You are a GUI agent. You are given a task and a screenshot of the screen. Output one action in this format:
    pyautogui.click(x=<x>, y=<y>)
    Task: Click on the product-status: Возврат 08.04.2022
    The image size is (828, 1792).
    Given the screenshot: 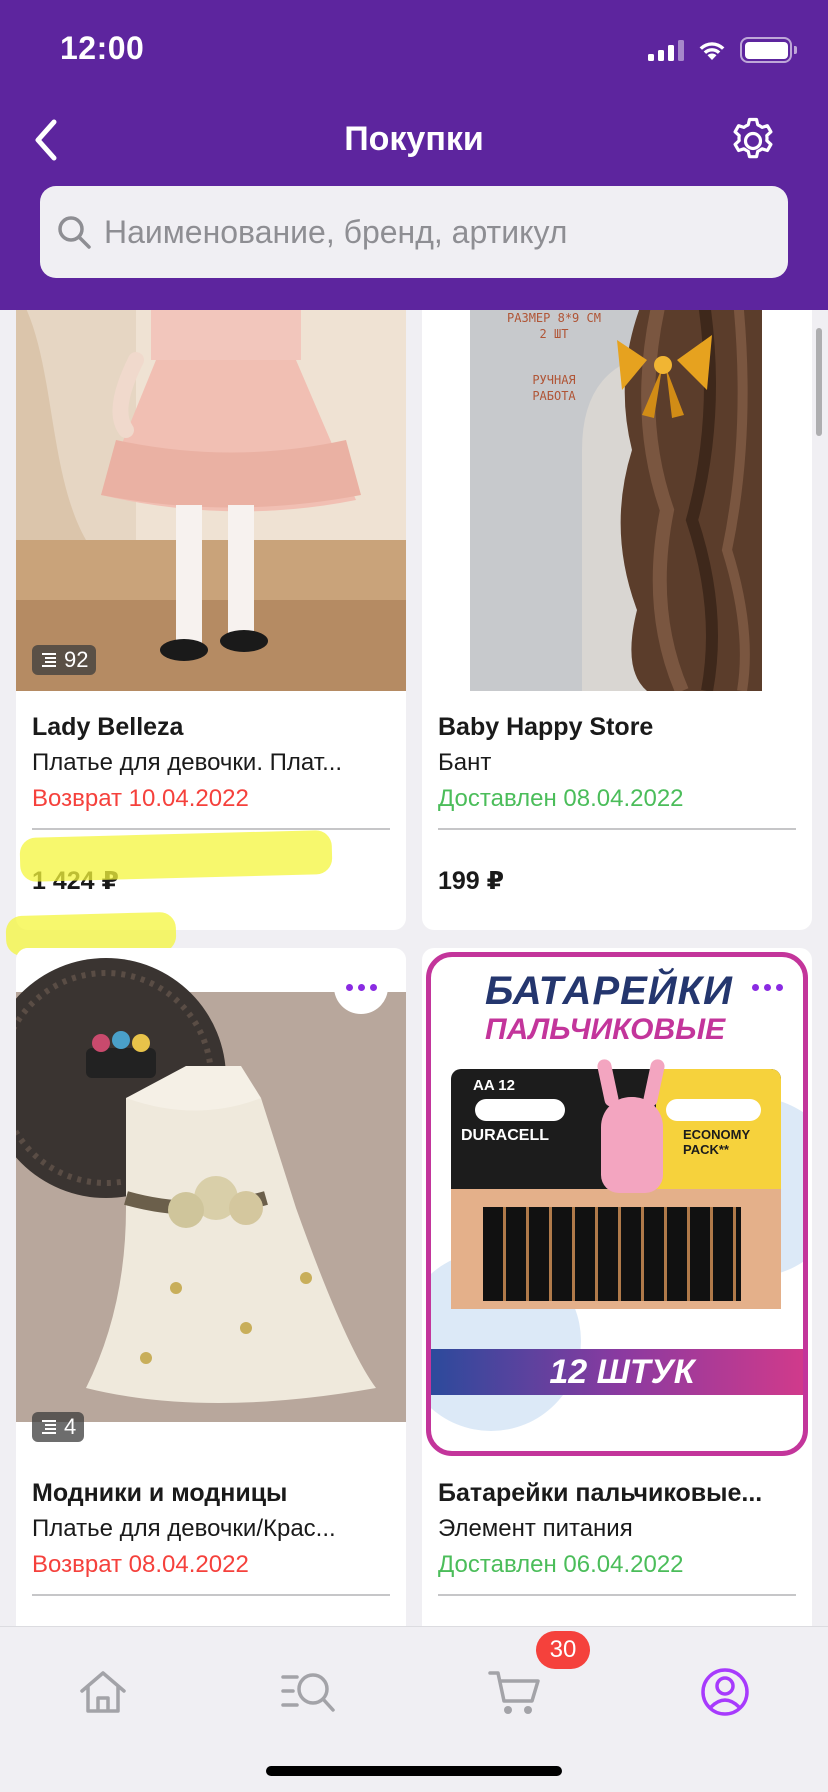 What is the action you would take?
    pyautogui.click(x=140, y=1564)
    